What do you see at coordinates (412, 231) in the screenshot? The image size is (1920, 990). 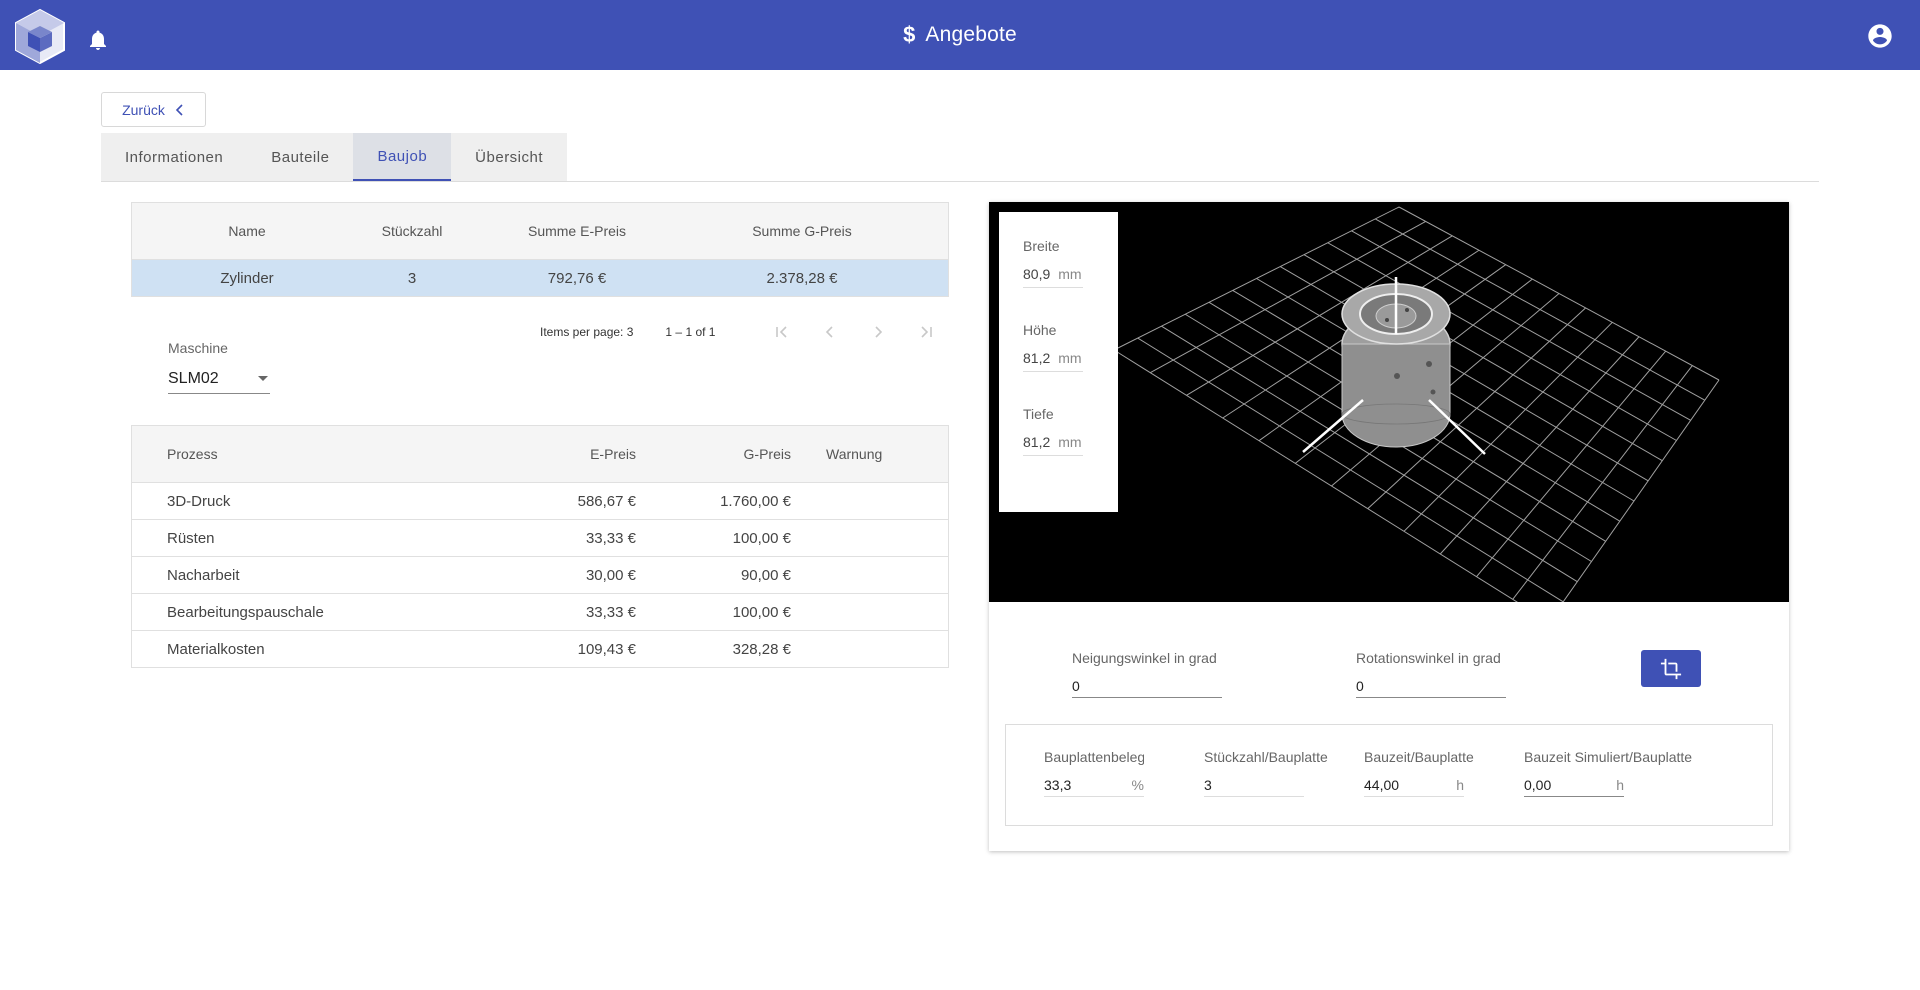 I see `col-header-stueckzahl: Stückzahl` at bounding box center [412, 231].